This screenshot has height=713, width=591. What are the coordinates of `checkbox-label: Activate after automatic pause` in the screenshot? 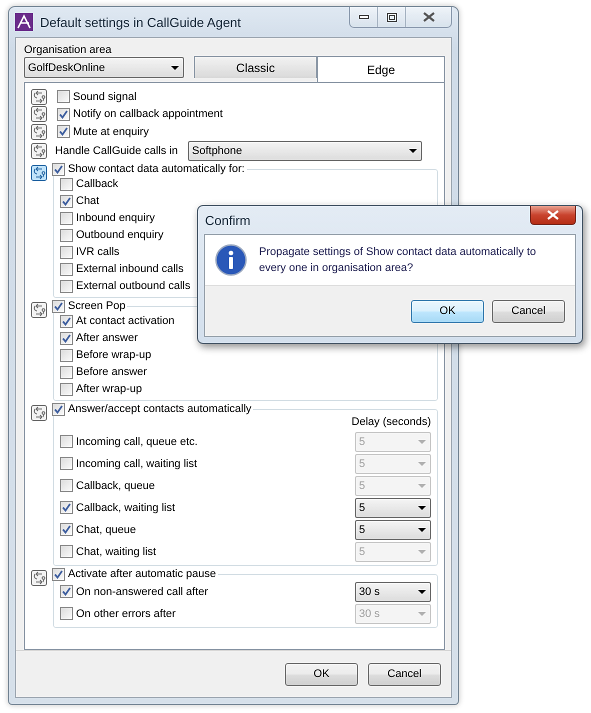 It's located at (142, 574).